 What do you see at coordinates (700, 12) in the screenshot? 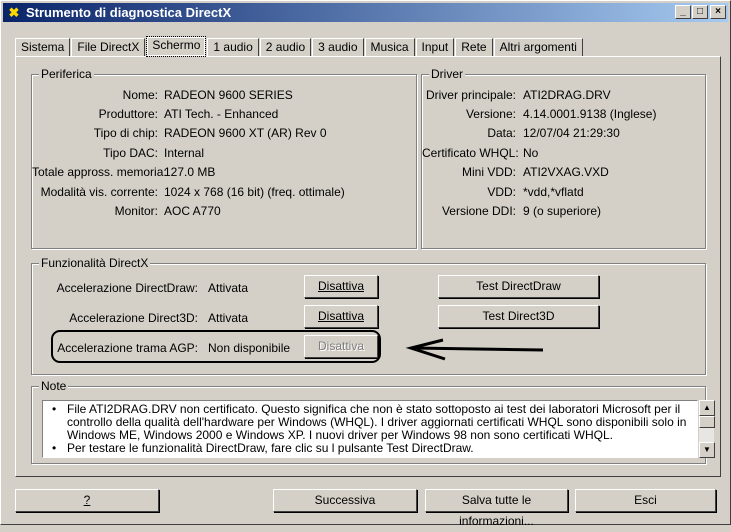
I see `maximize-button: □` at bounding box center [700, 12].